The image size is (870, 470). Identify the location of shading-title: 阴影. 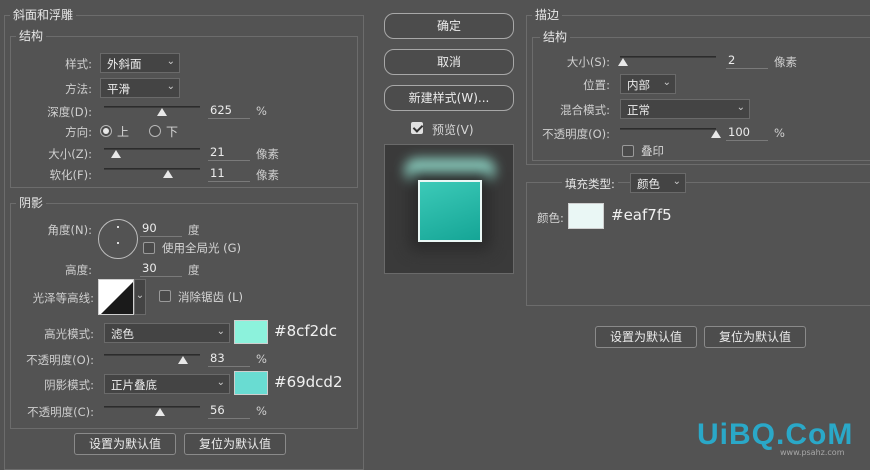
(31, 202).